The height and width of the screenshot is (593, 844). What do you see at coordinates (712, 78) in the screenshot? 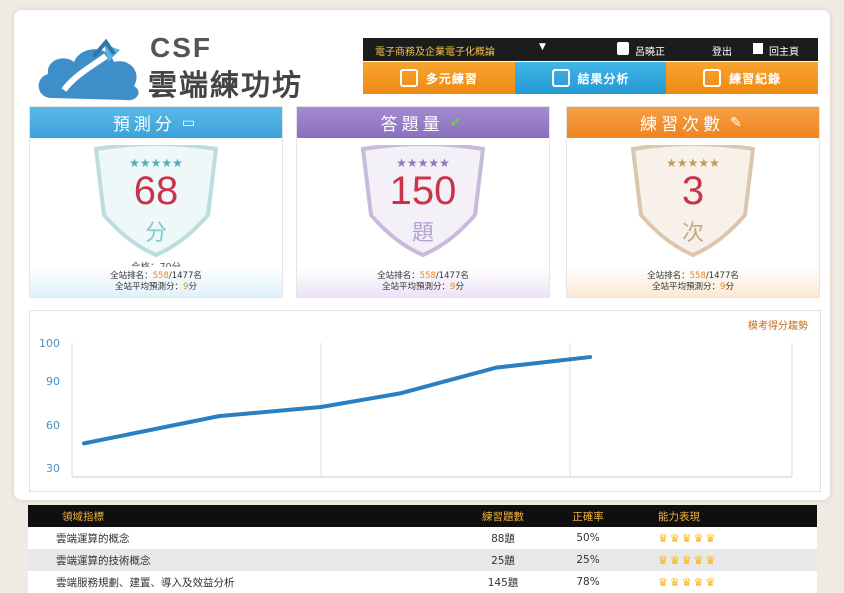
I see `record-icon` at bounding box center [712, 78].